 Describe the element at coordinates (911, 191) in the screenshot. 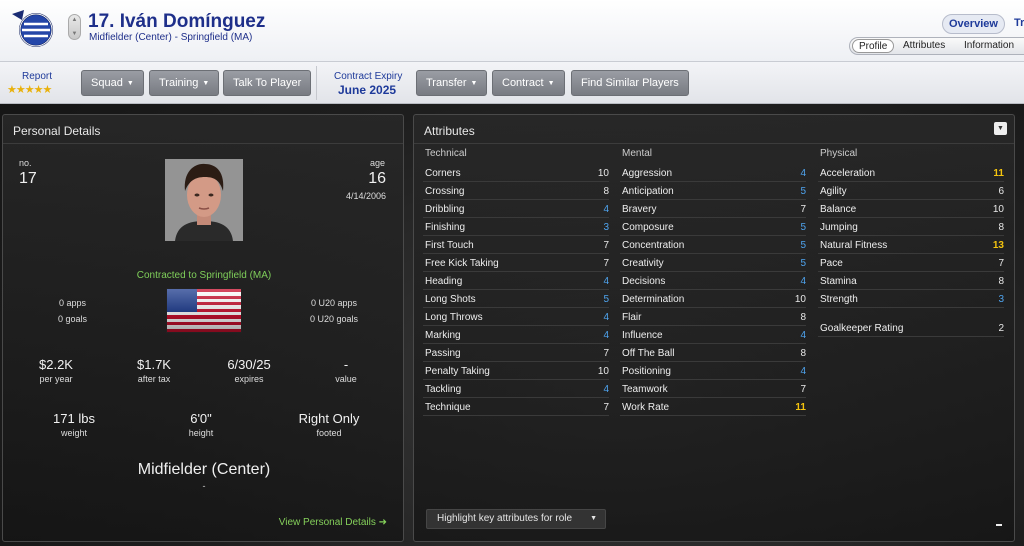

I see `attribute-row: Agility 6` at that location.